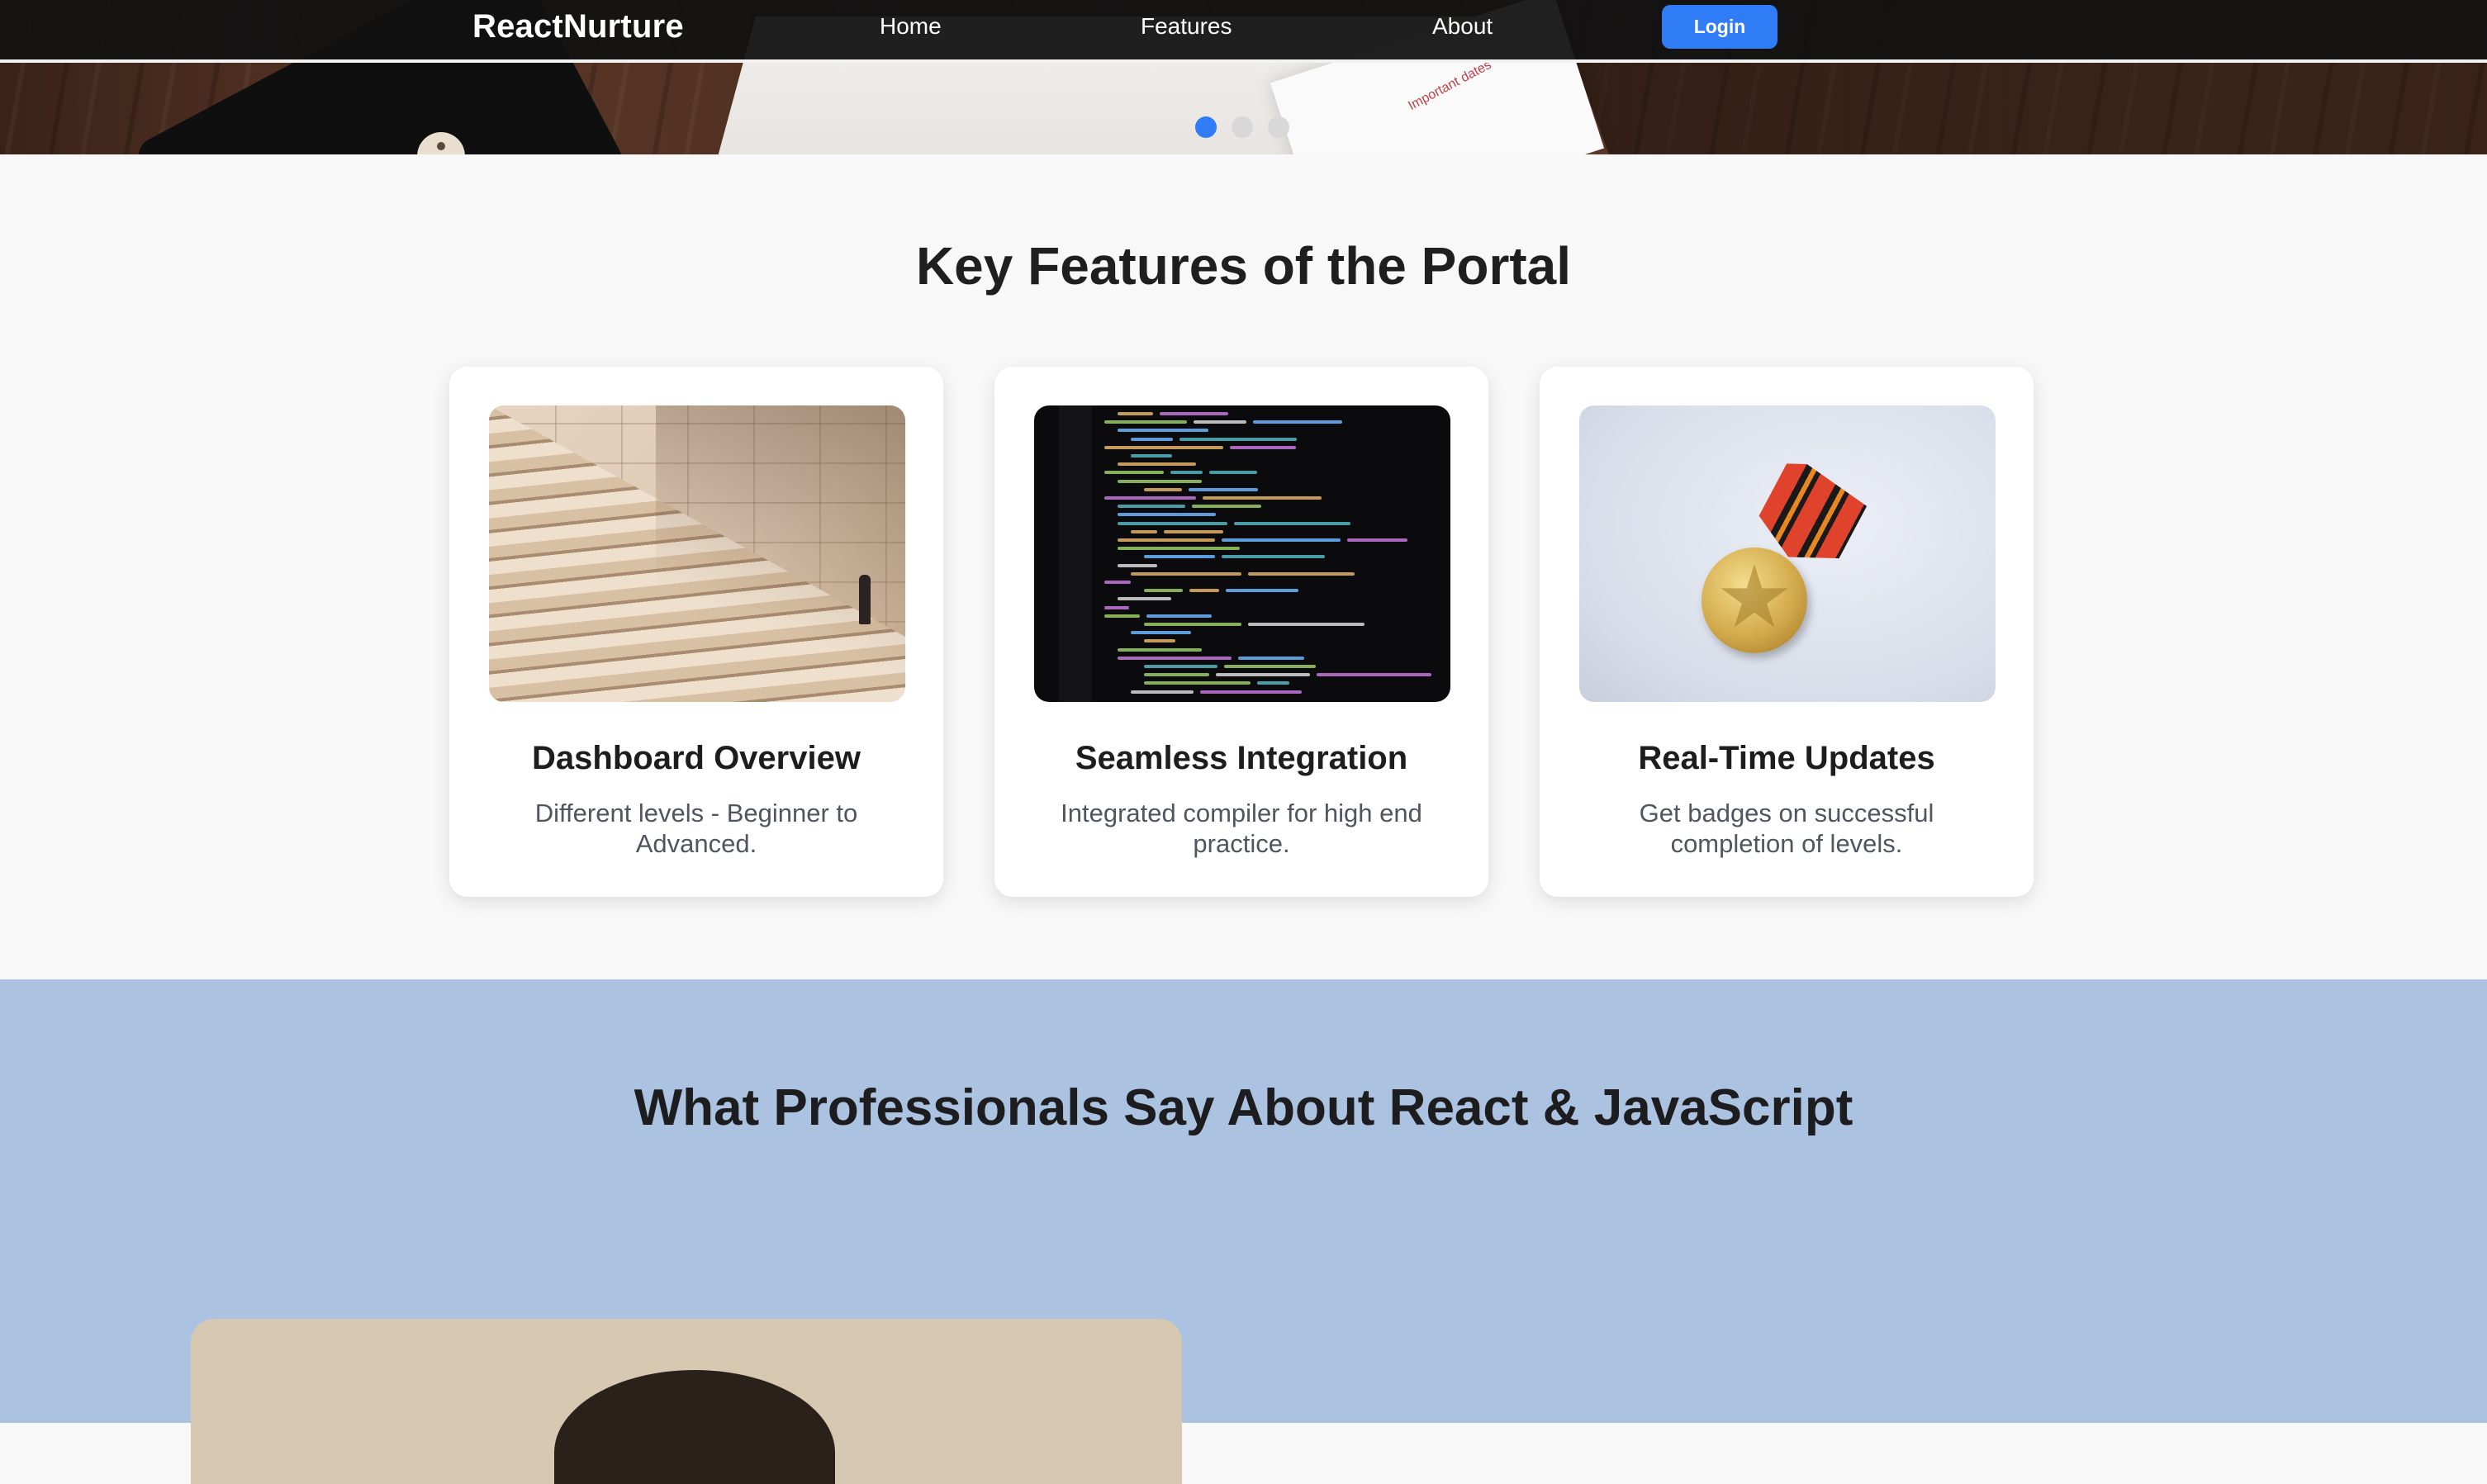 The image size is (2487, 1484). What do you see at coordinates (1242, 553) in the screenshot?
I see `code-screen-photo` at bounding box center [1242, 553].